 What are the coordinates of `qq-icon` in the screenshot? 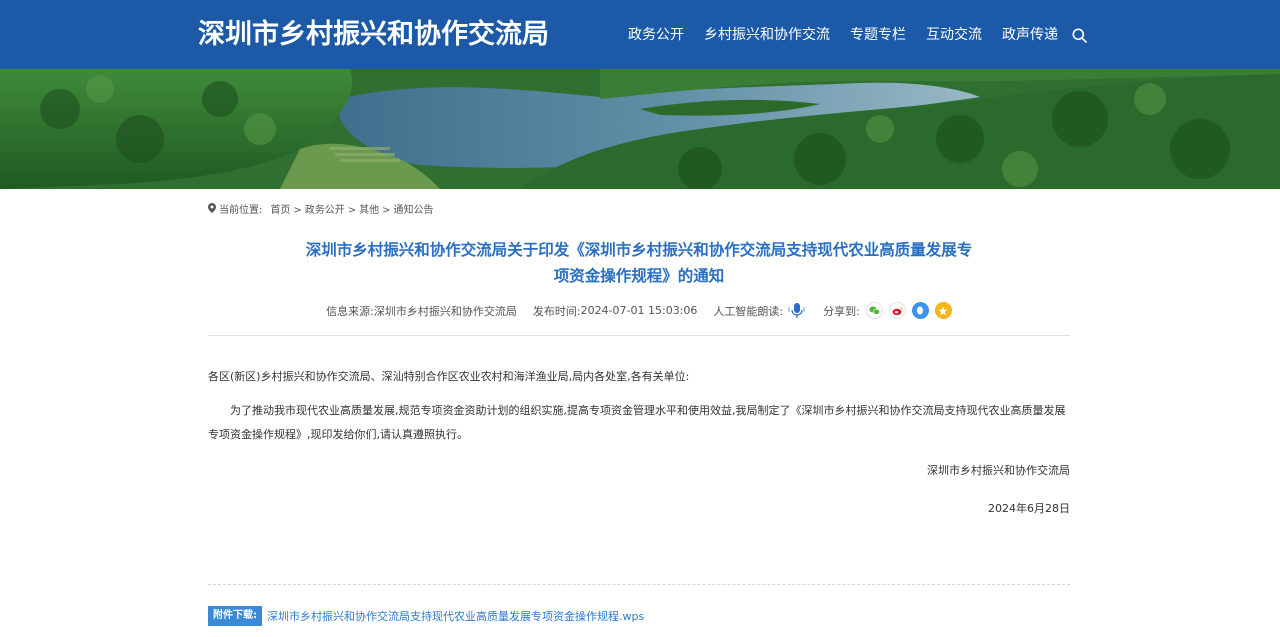 It's located at (920, 310).